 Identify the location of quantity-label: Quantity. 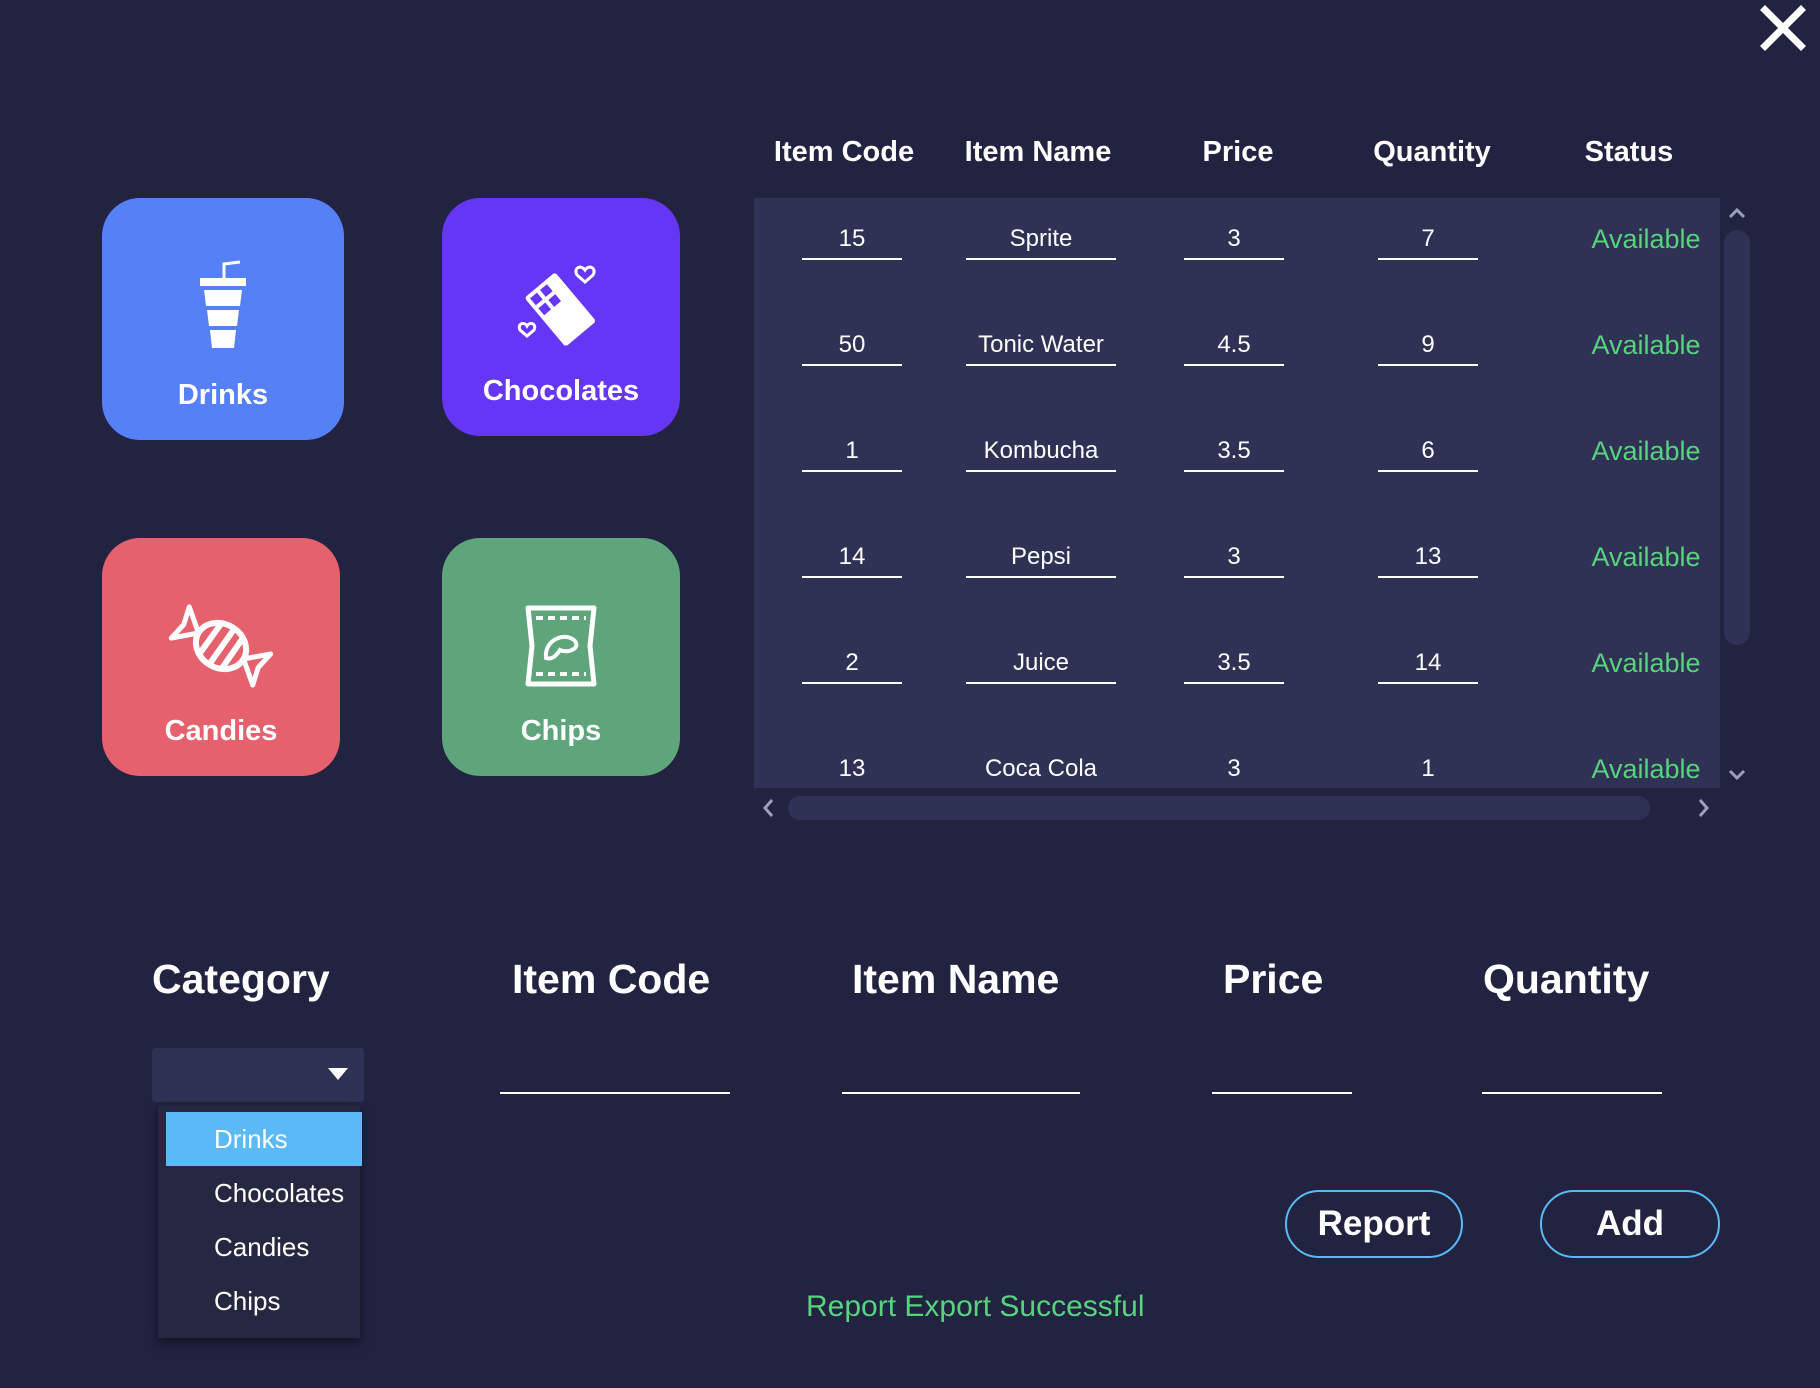
(1566, 979).